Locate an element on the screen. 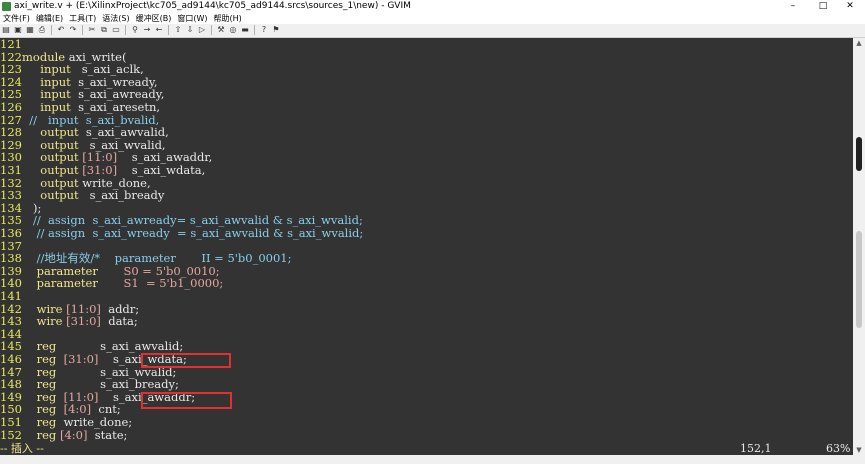  print-icon: ⎙ is located at coordinates (42, 30).